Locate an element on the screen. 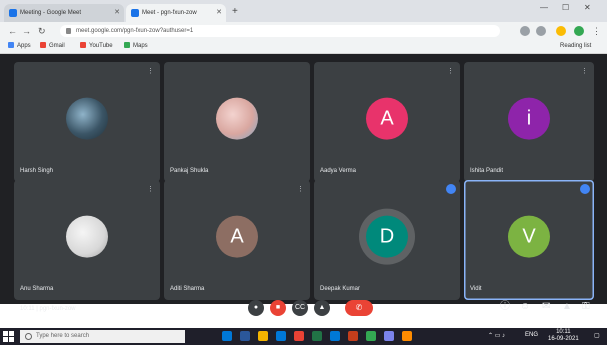 This screenshot has height=345, width=607. gmail-icon is located at coordinates (43, 45).